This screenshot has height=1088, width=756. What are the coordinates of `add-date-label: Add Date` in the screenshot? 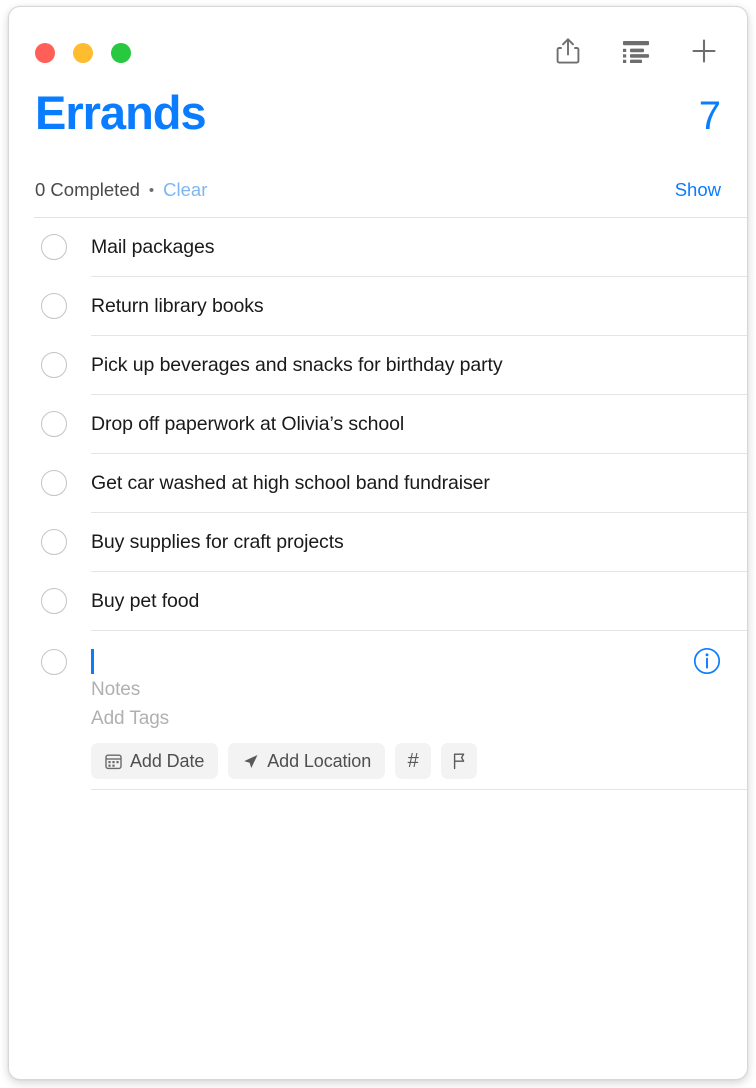 It's located at (167, 760).